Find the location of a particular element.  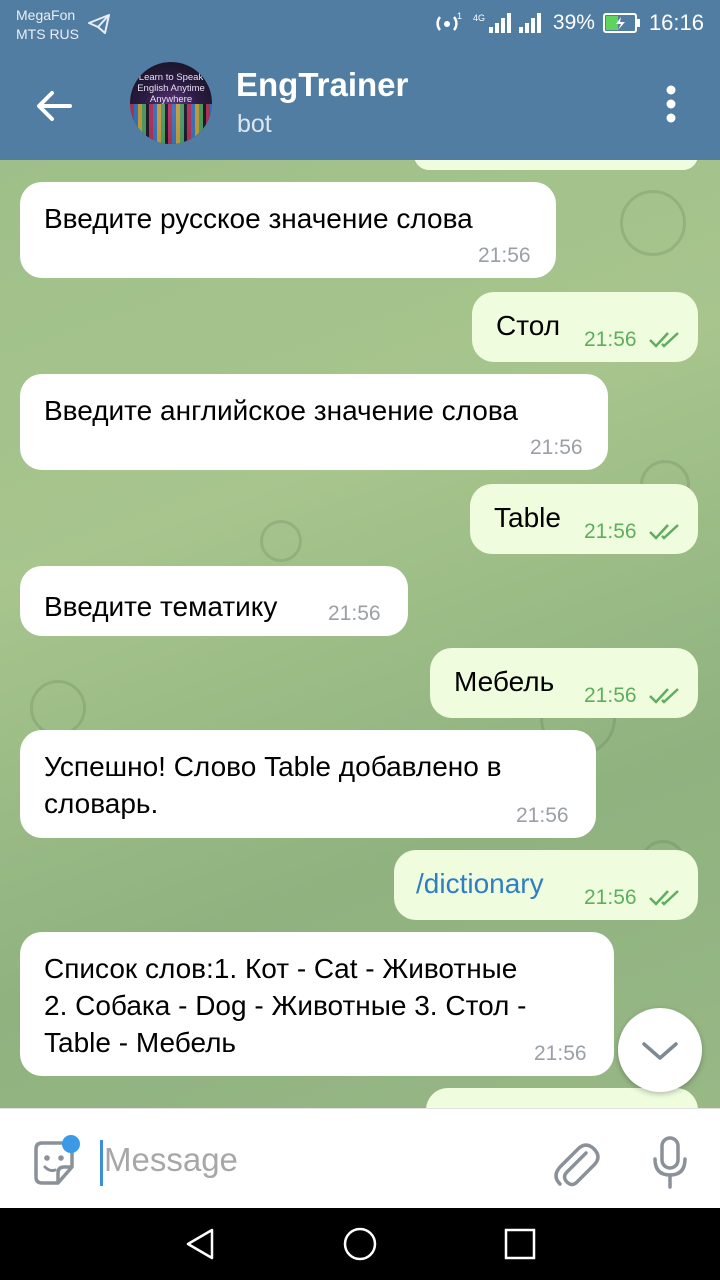

message-bubble-partial is located at coordinates (556, 165).